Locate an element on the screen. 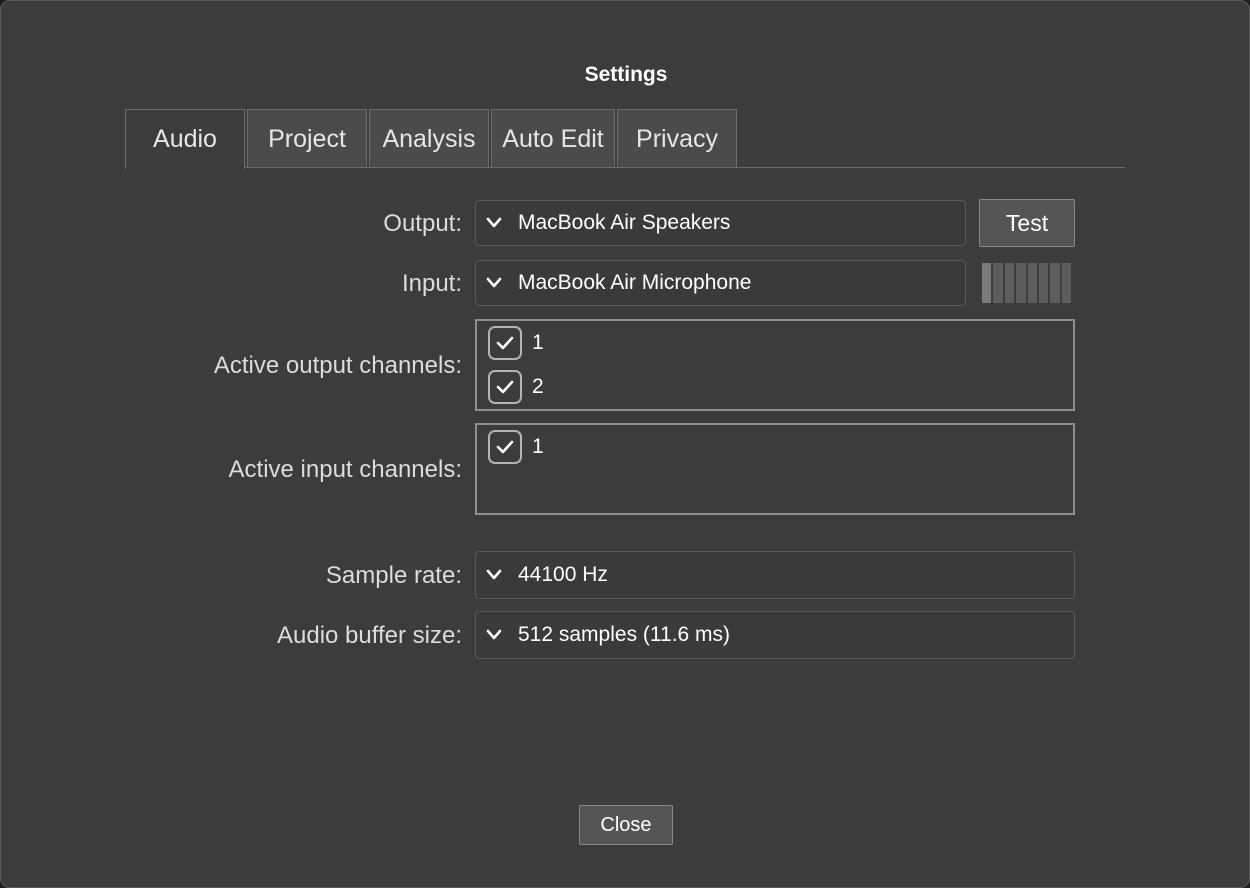 The height and width of the screenshot is (888, 1250). test-button: Test is located at coordinates (1027, 223).